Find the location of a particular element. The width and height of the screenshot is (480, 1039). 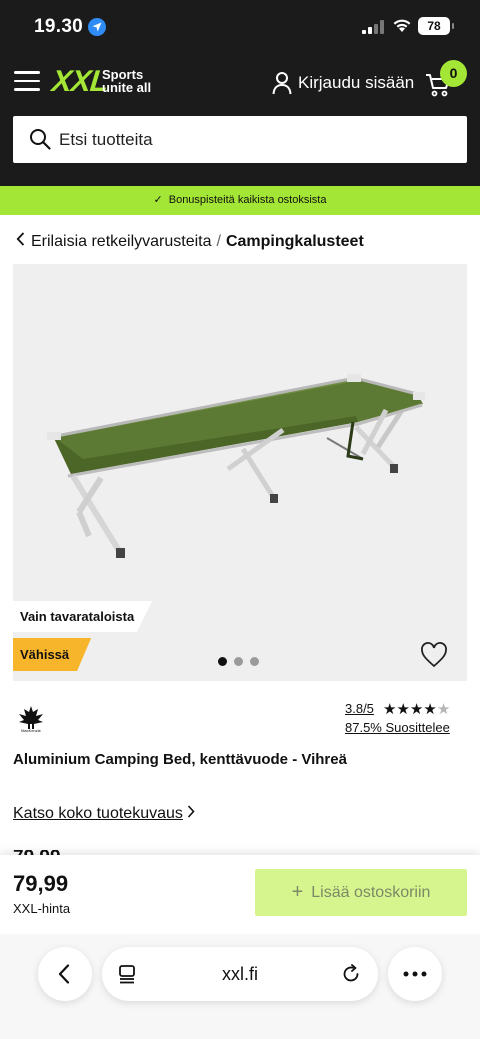

cart-count-badge: 0 is located at coordinates (453, 73).